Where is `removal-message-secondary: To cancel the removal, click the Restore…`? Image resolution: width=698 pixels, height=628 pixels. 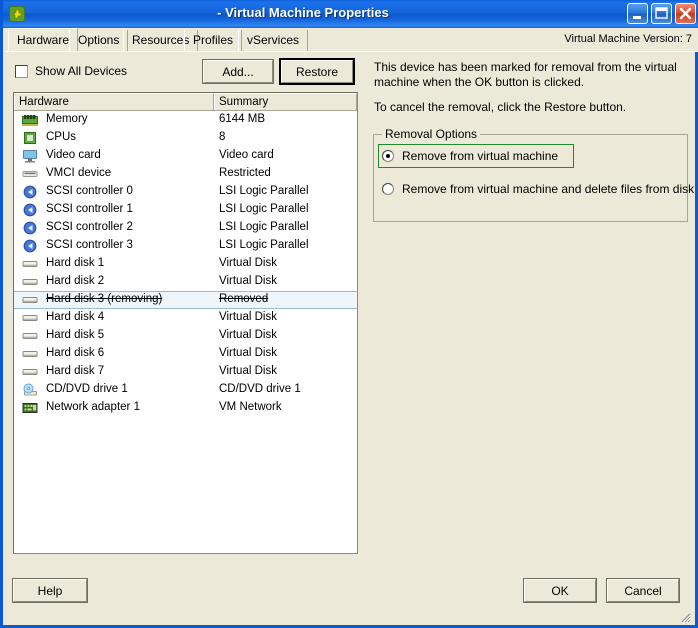 removal-message-secondary: To cancel the removal, click the Restore… is located at coordinates (500, 107).